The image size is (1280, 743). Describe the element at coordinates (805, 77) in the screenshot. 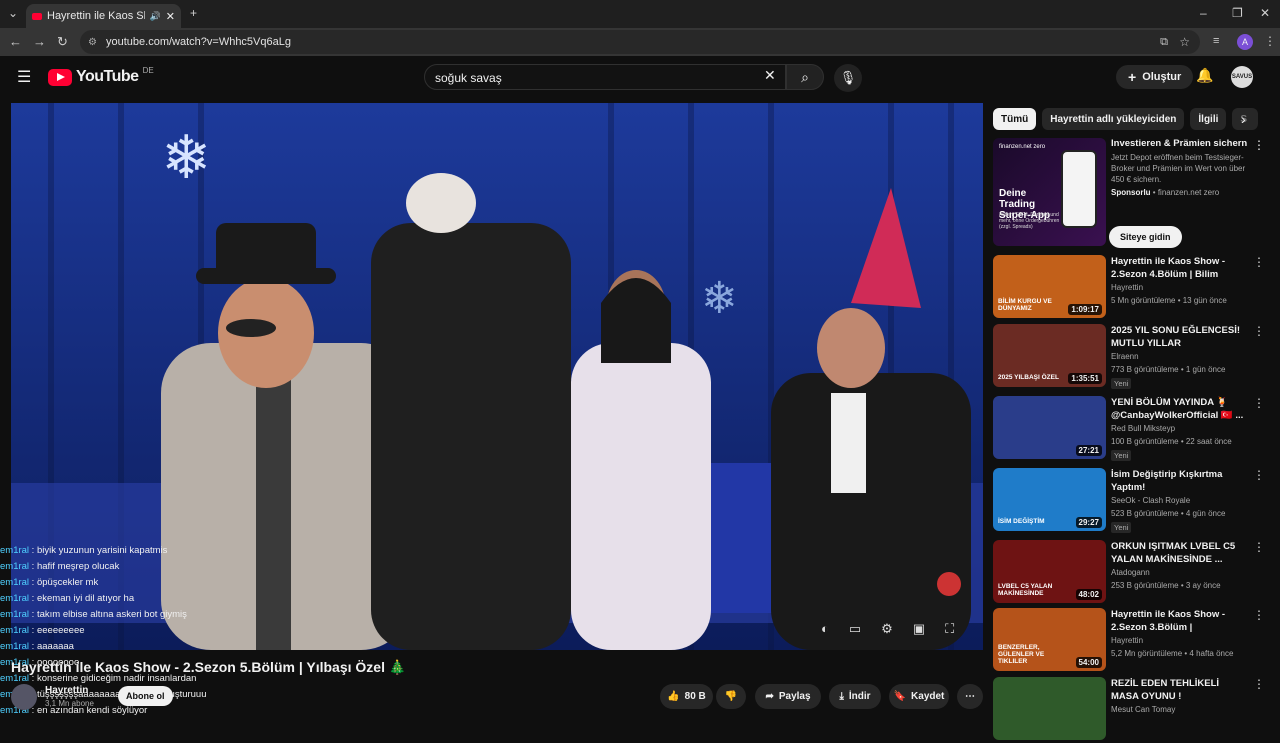

I see `search-button: ⌕` at that location.